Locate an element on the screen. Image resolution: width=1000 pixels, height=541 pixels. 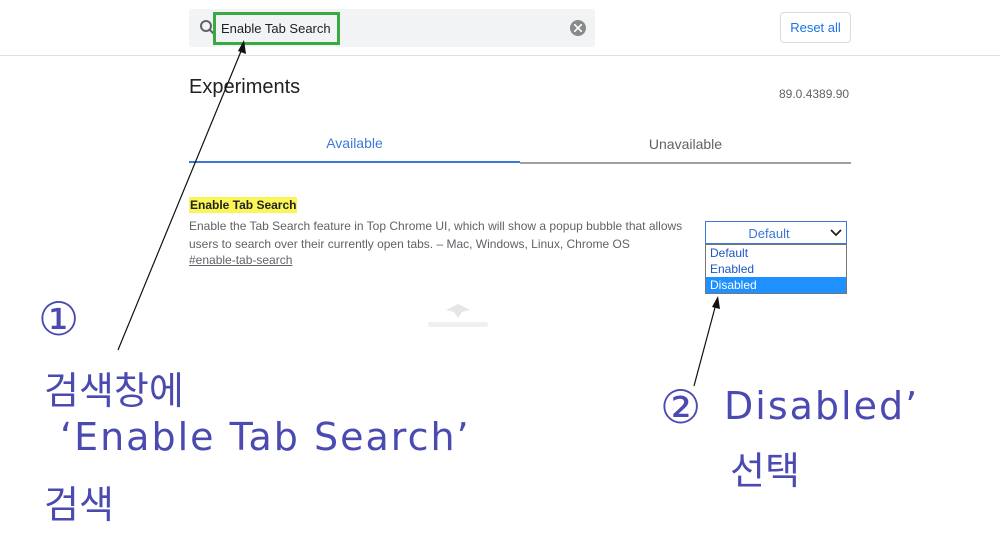
arrow-to-search is located at coordinates (181, 195).